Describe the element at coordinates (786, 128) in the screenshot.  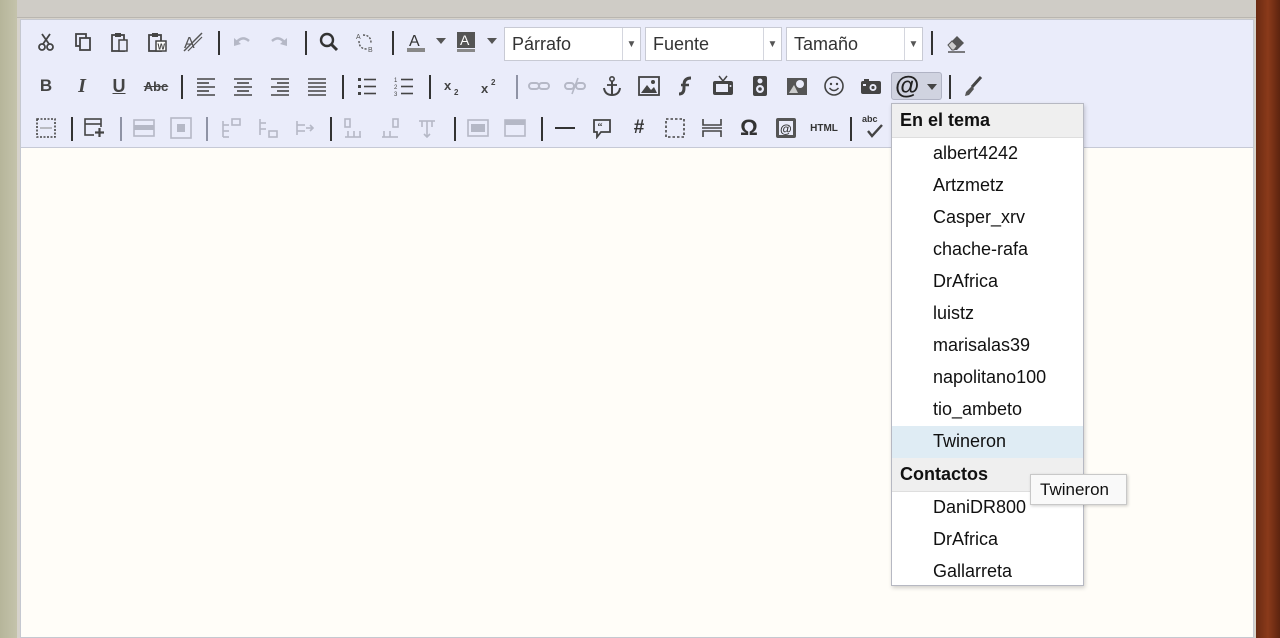
I see `insert-mention-box-button: @` at that location.